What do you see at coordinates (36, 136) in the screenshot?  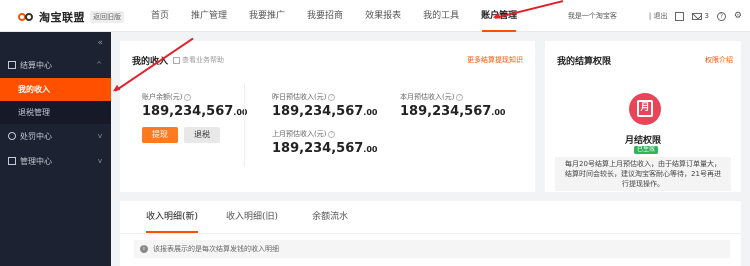 I see `sidebar-group-label: 处罚中心` at bounding box center [36, 136].